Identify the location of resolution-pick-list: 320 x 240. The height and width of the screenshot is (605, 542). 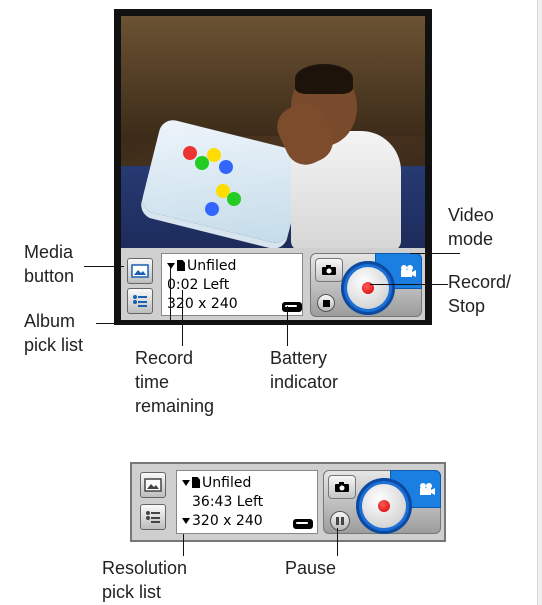
(222, 521).